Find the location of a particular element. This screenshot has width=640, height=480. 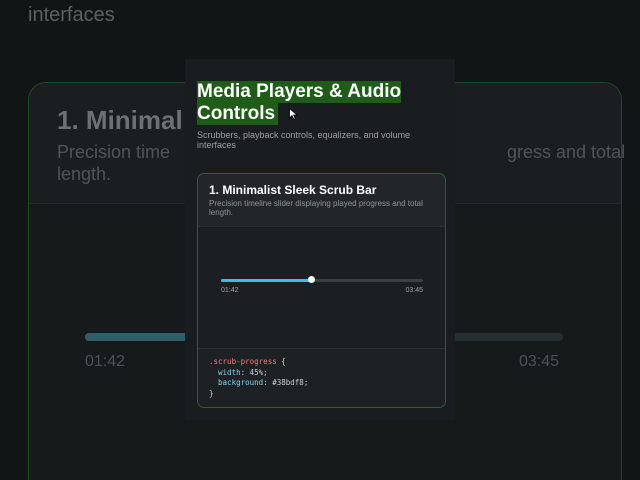

code-prop-width: width is located at coordinates (225, 372).